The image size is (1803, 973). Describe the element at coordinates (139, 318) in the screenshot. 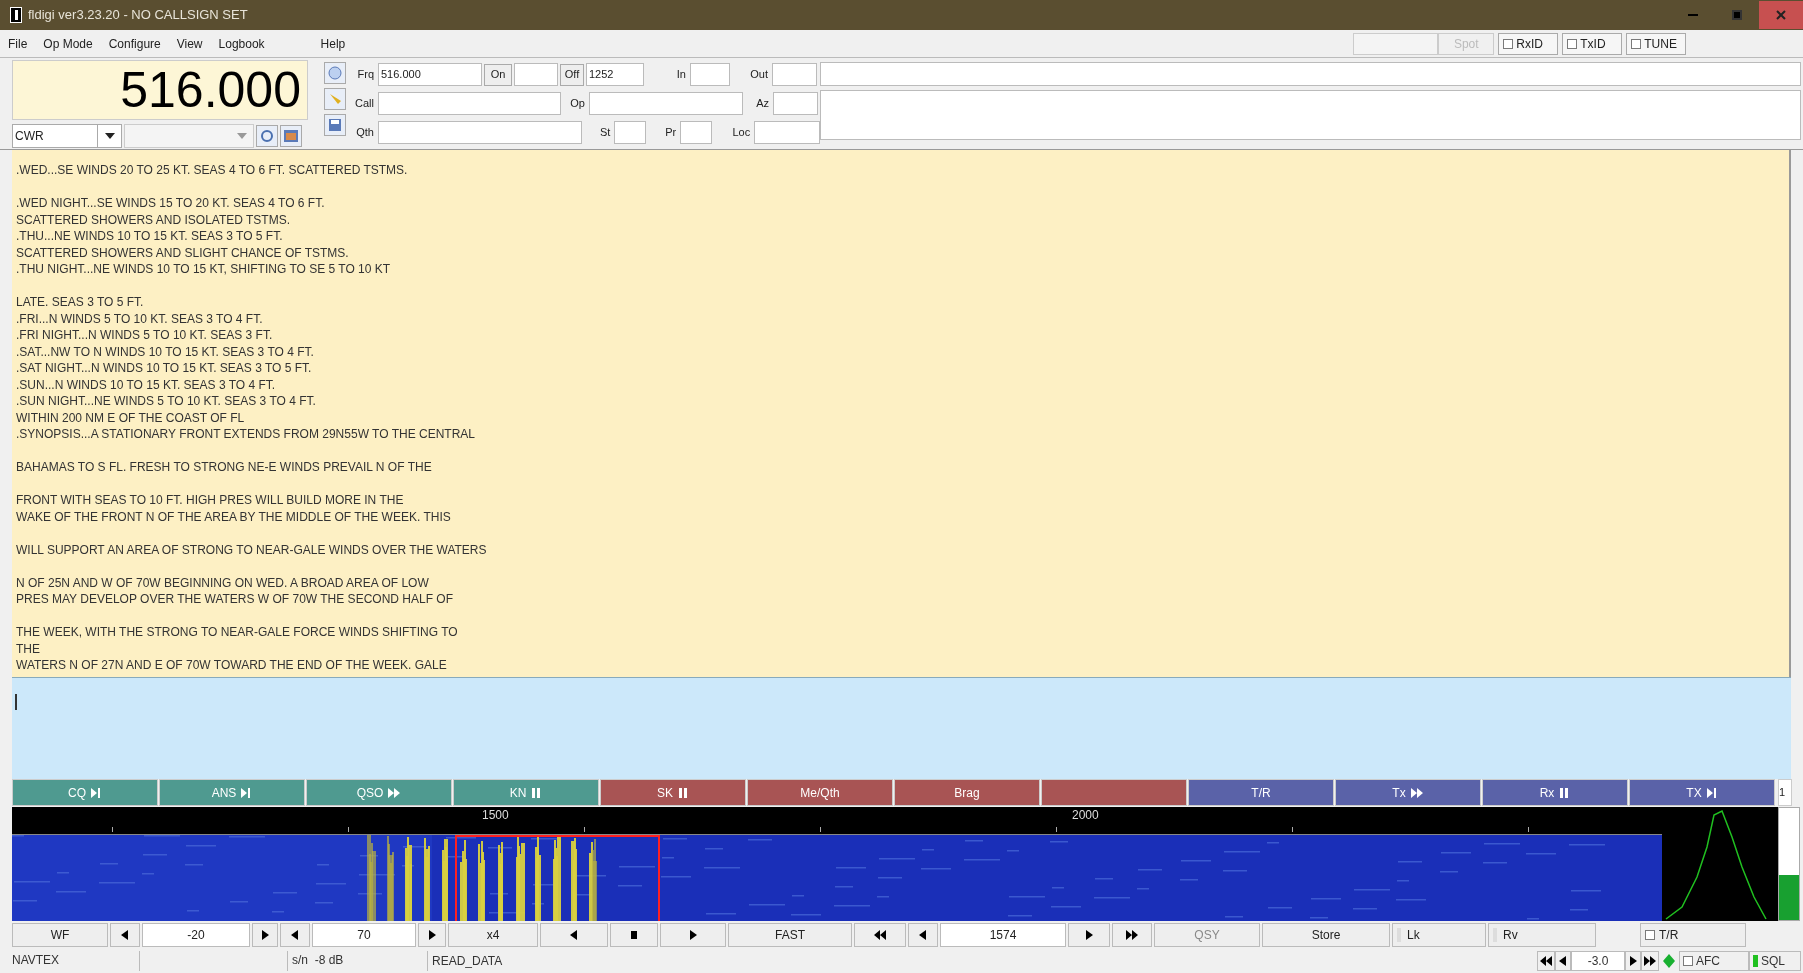

I see `receive-text-line: .FRI...N WINDS 5 TO 10 KT. SEAS 3 TO 4 FT.` at that location.